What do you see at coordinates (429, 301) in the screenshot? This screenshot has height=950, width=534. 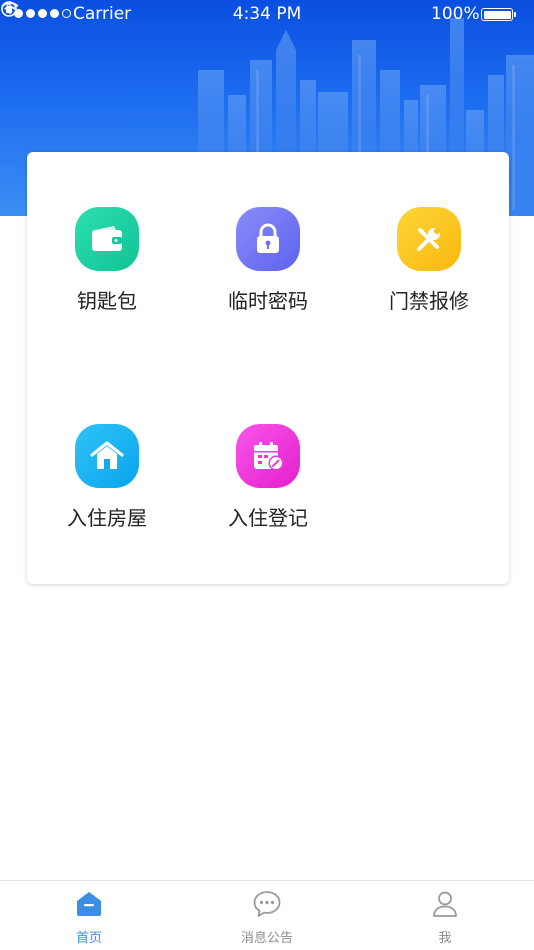 I see `menu-item-label: 门禁报修` at bounding box center [429, 301].